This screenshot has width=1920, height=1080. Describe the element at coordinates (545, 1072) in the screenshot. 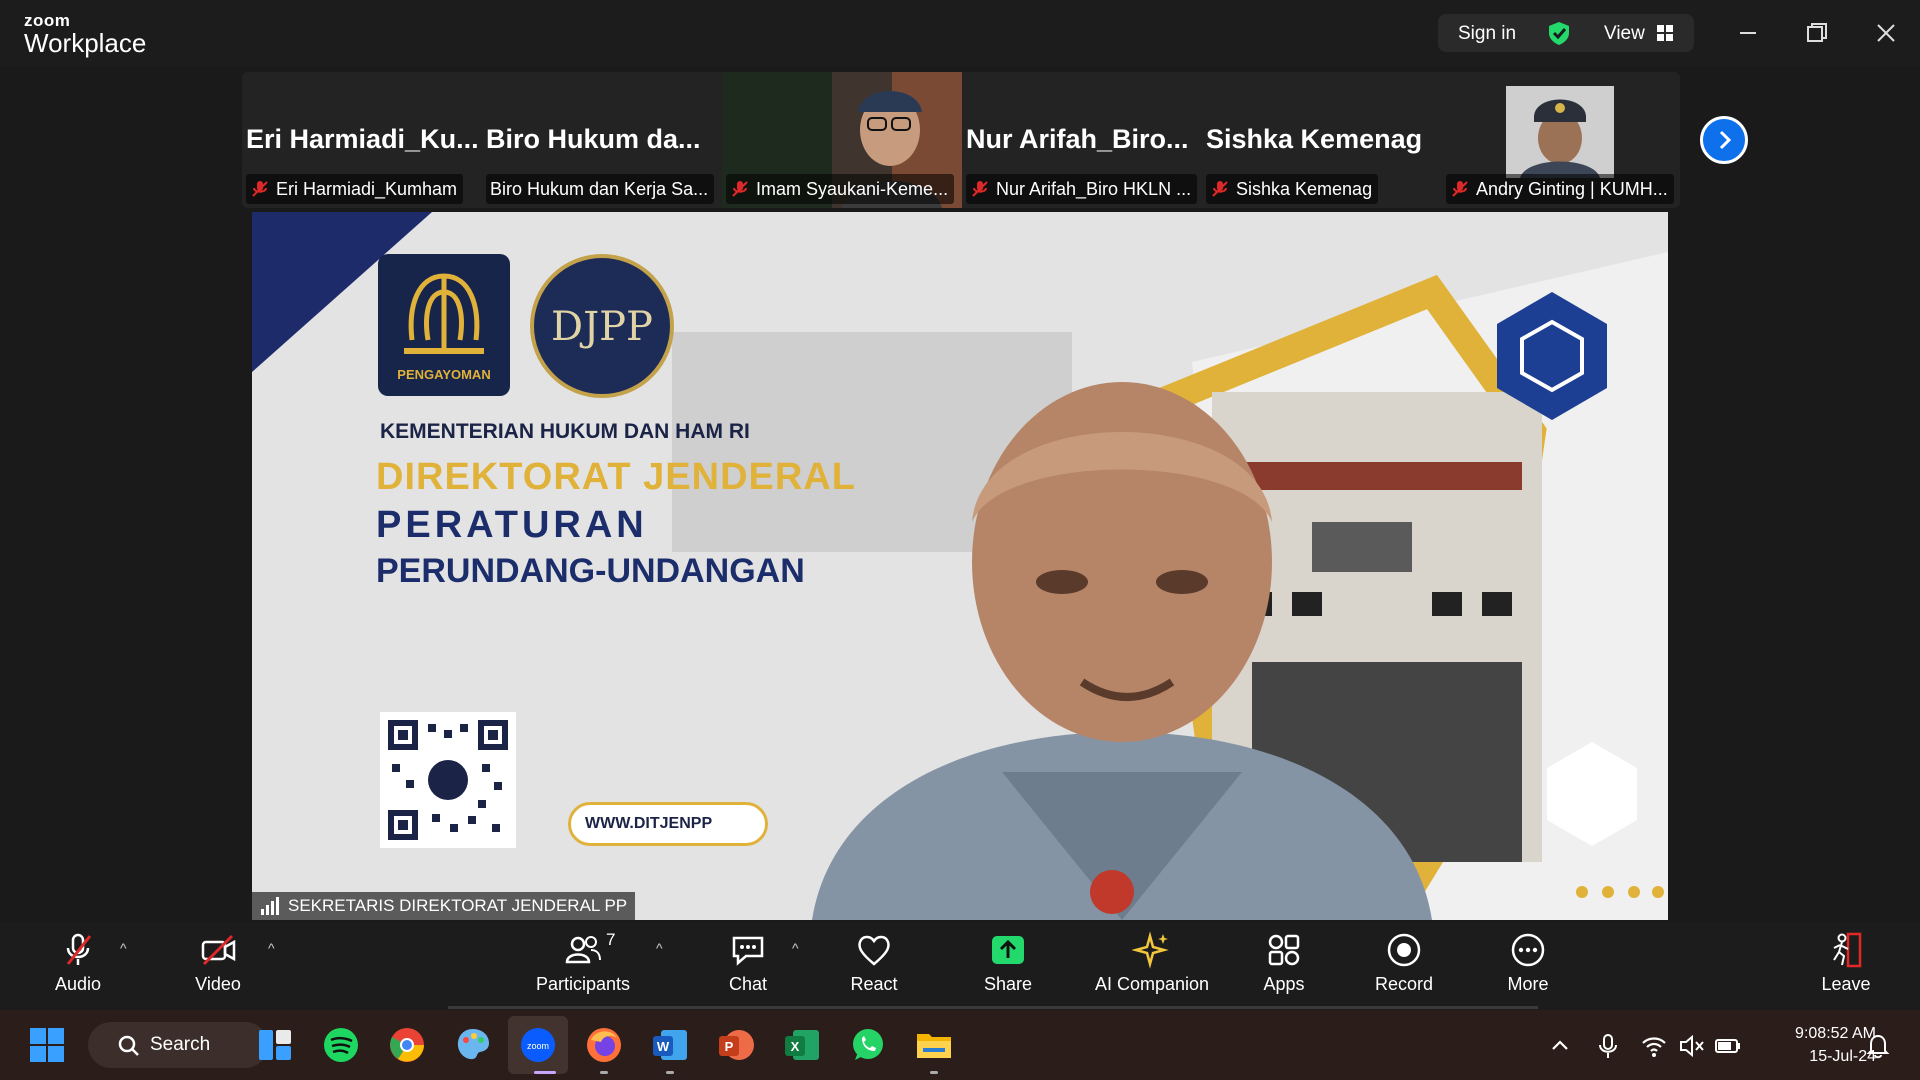

I see `zoom-active-indicator` at that location.